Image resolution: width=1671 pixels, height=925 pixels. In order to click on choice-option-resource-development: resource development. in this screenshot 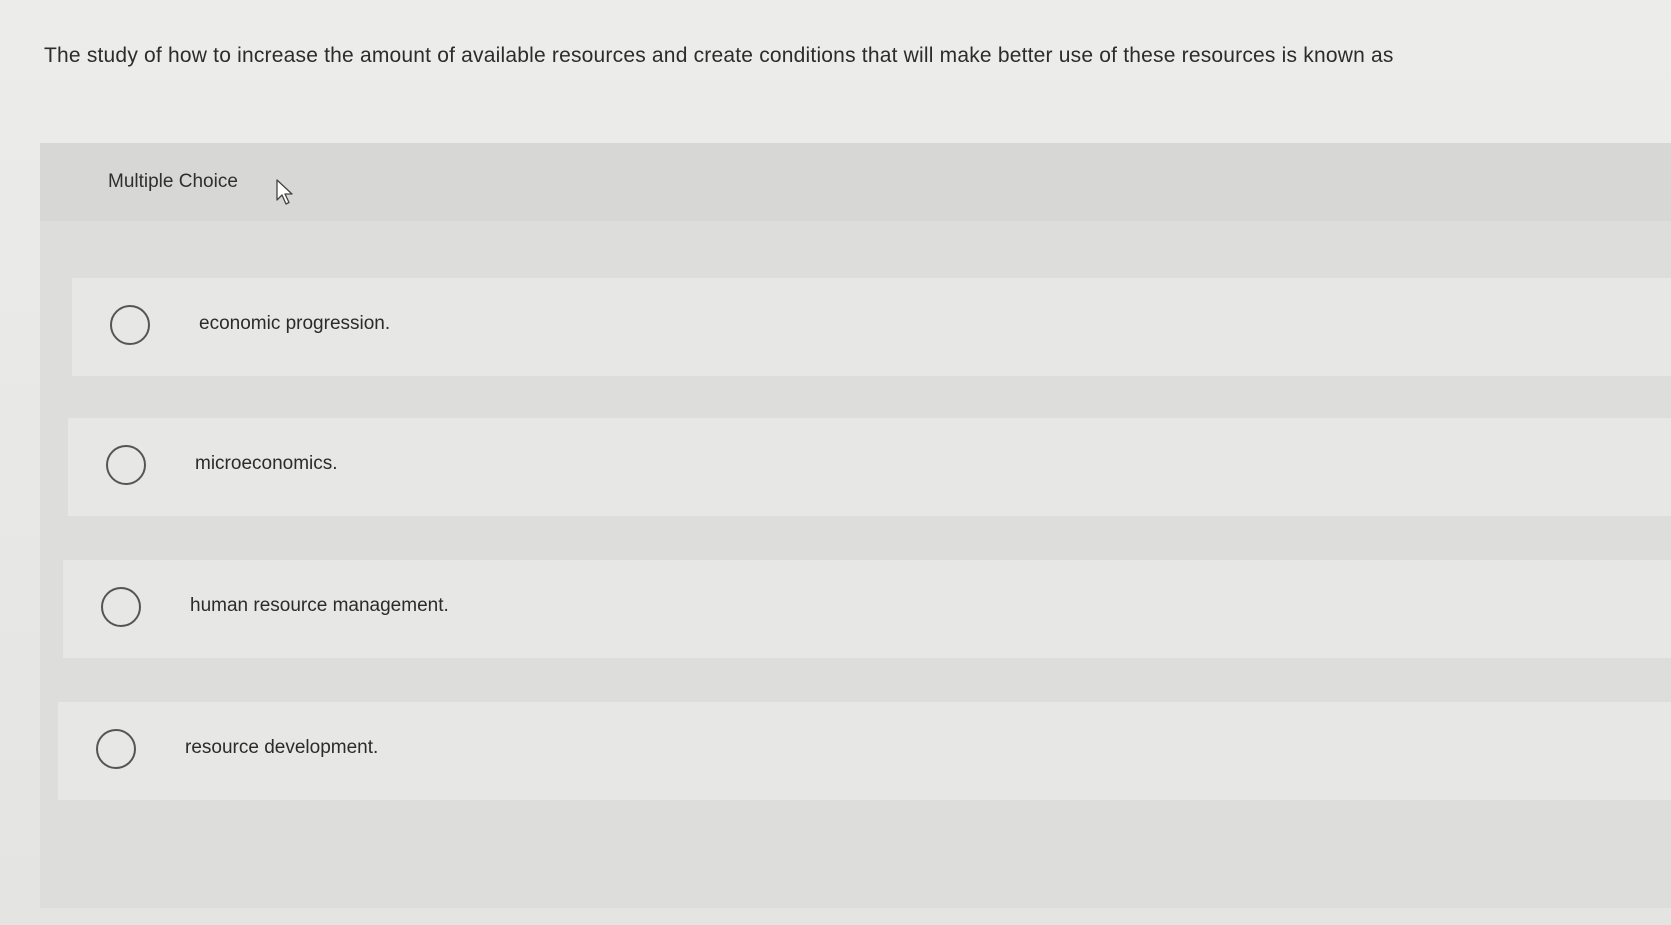, I will do `click(864, 751)`.